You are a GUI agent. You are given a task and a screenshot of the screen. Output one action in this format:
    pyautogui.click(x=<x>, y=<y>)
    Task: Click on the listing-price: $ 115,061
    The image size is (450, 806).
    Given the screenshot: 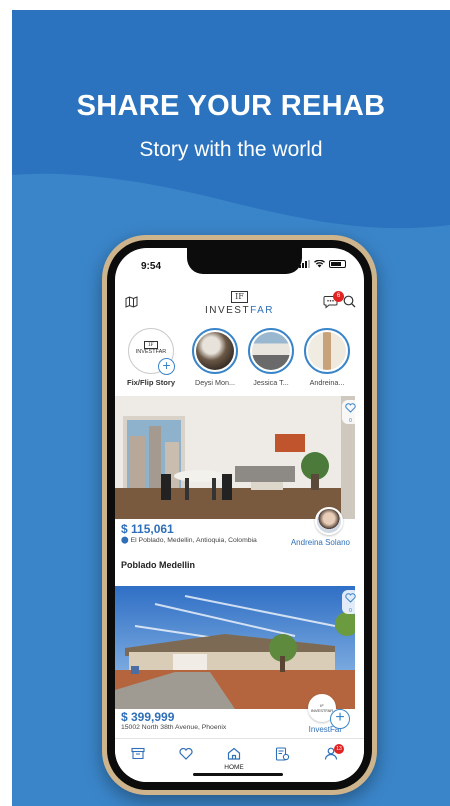 What is the action you would take?
    pyautogui.click(x=147, y=529)
    